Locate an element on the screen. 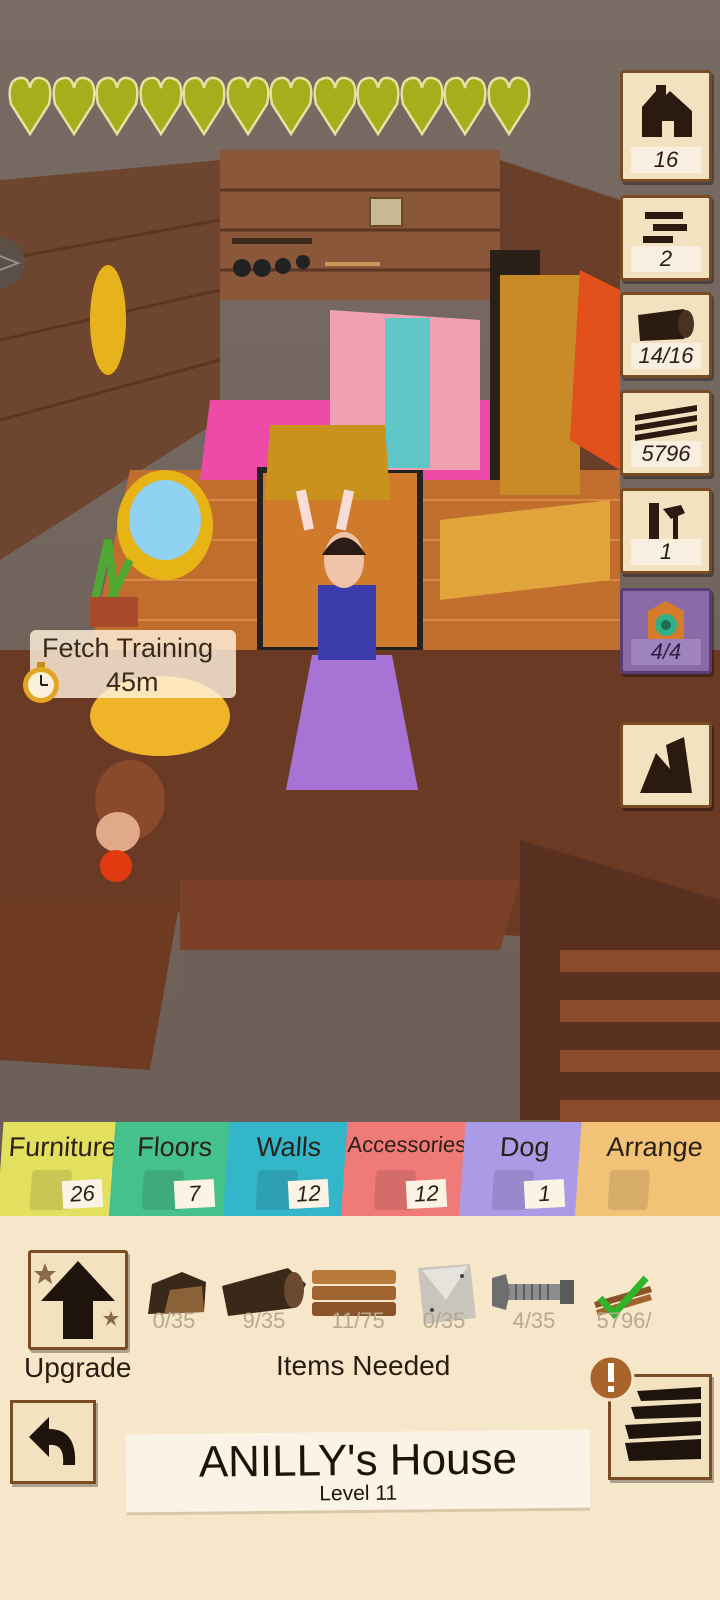  back-button is located at coordinates (53, 1442).